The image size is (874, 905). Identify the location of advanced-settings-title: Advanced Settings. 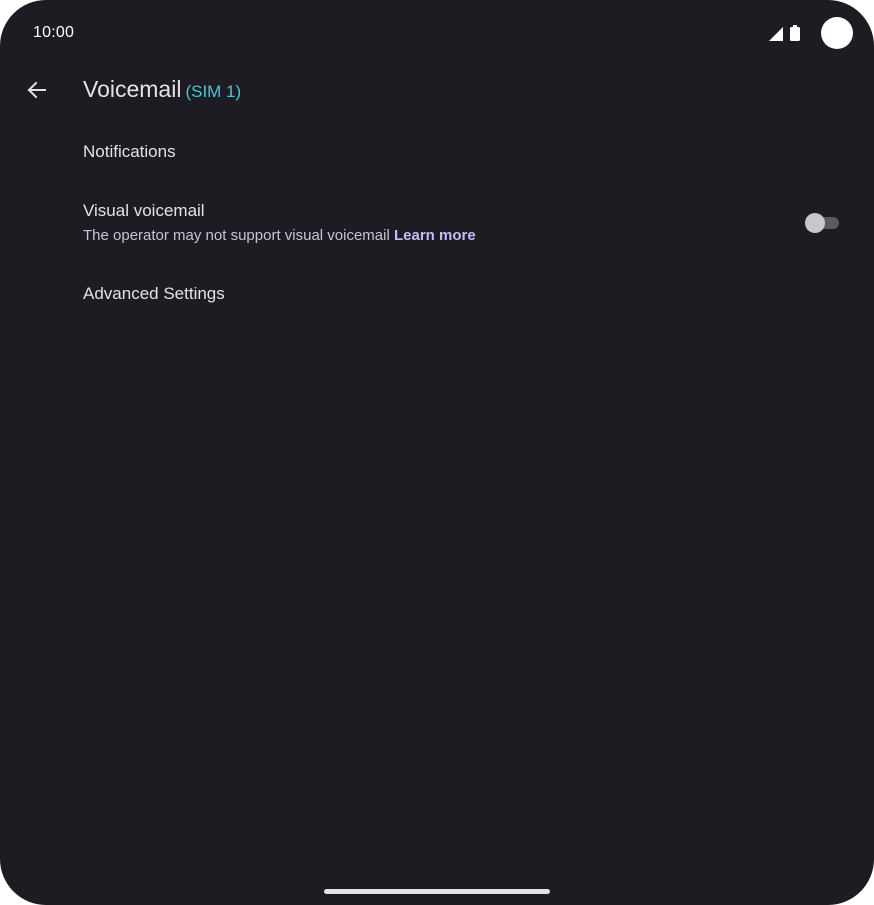
(154, 293).